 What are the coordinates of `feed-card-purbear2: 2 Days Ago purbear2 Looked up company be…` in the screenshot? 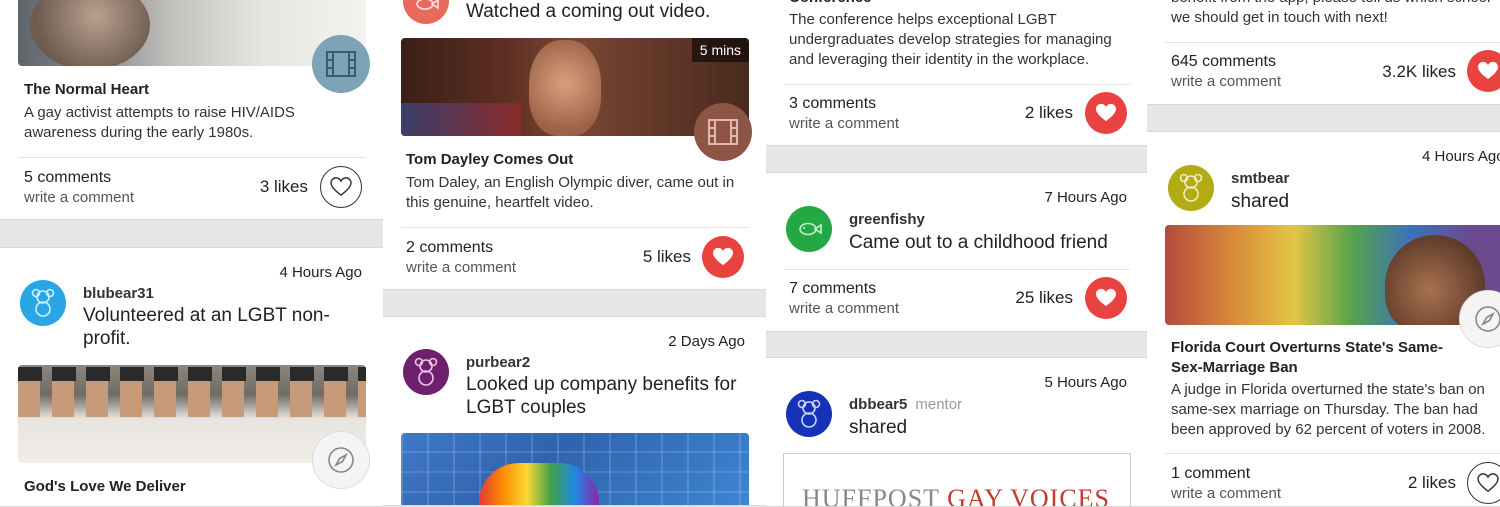 It's located at (574, 411).